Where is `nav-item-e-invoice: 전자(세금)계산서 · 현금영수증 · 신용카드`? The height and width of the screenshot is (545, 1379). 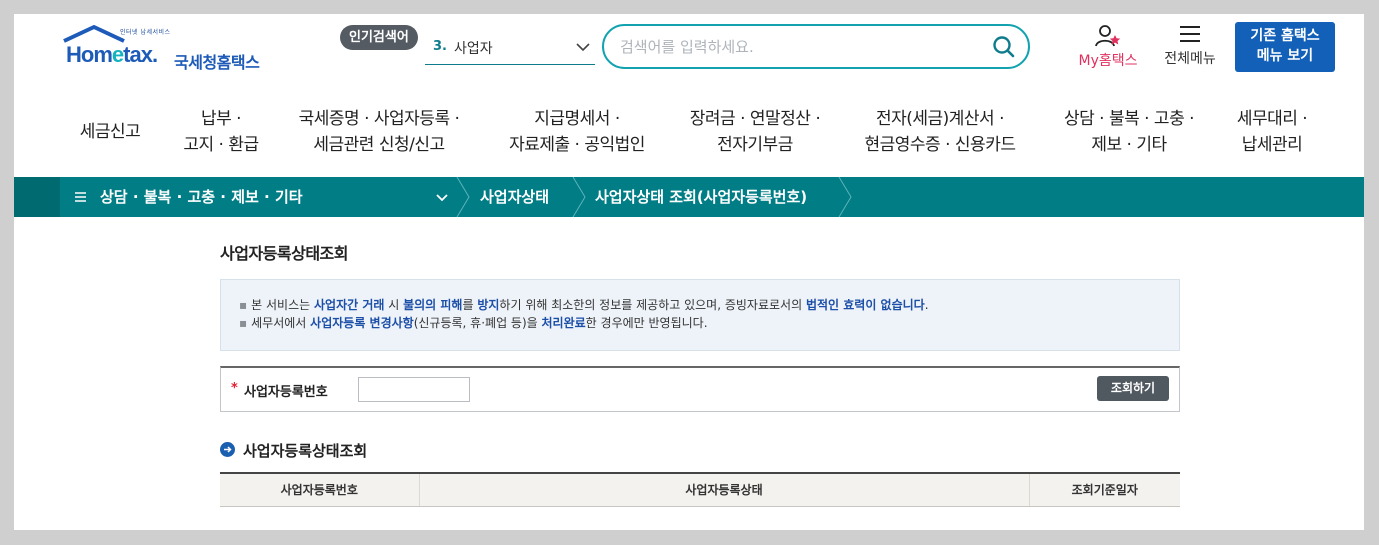
nav-item-e-invoice: 전자(세금)계산서 · 현금영수증 · 신용카드 is located at coordinates (940, 132).